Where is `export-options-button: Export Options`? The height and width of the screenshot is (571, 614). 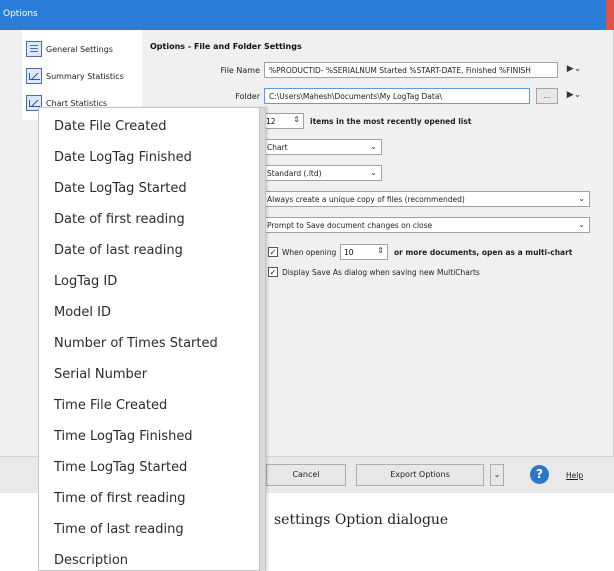
export-options-button: Export Options is located at coordinates (420, 475).